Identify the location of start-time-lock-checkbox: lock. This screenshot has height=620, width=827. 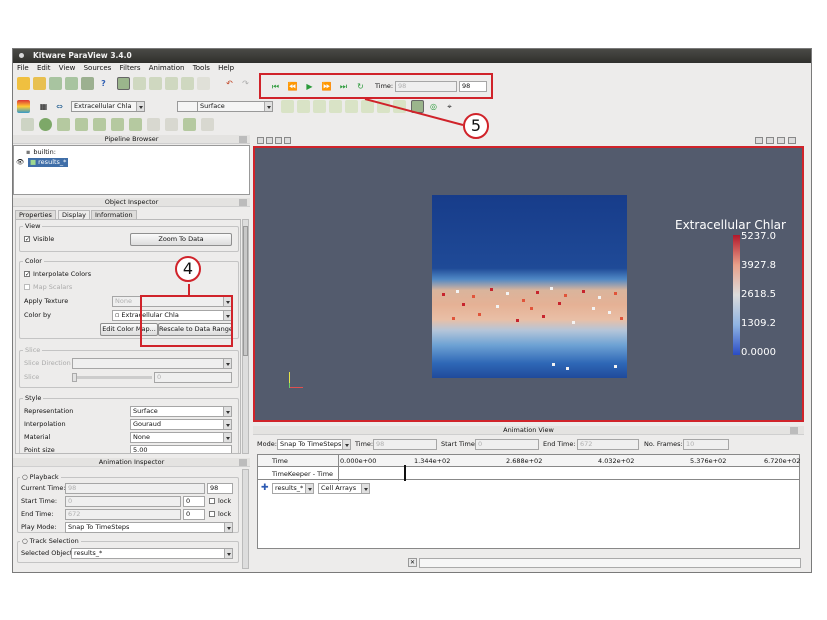
(220, 501).